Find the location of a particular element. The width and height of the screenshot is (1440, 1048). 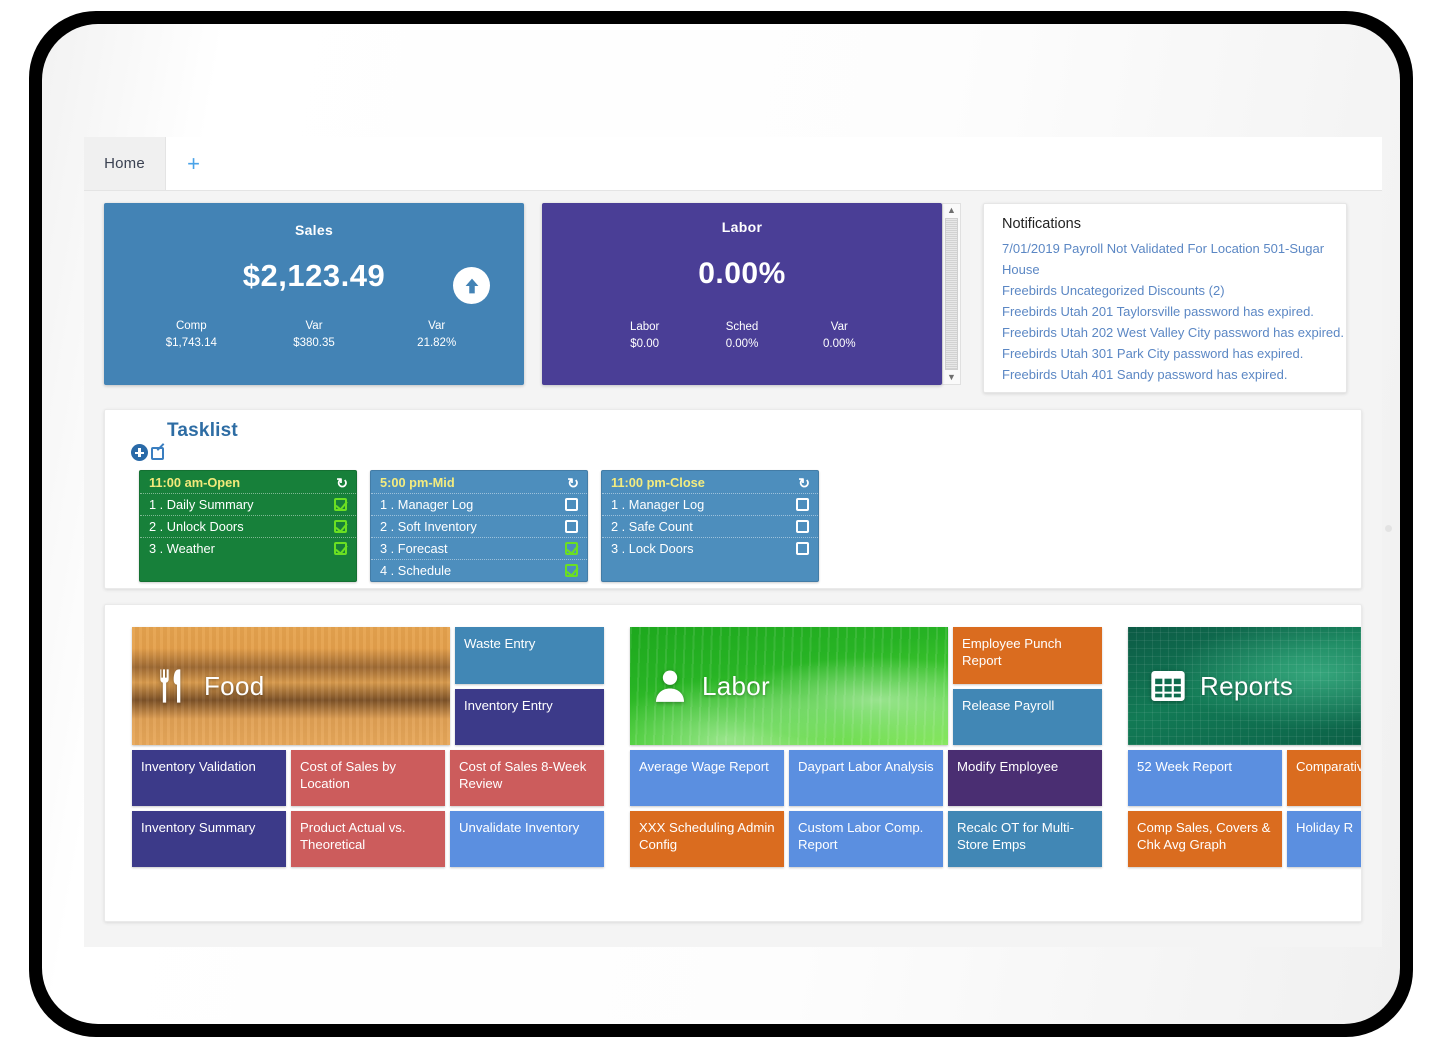

tile-unvalidate-inventory: Unvalidate Inventory is located at coordinates (527, 839).